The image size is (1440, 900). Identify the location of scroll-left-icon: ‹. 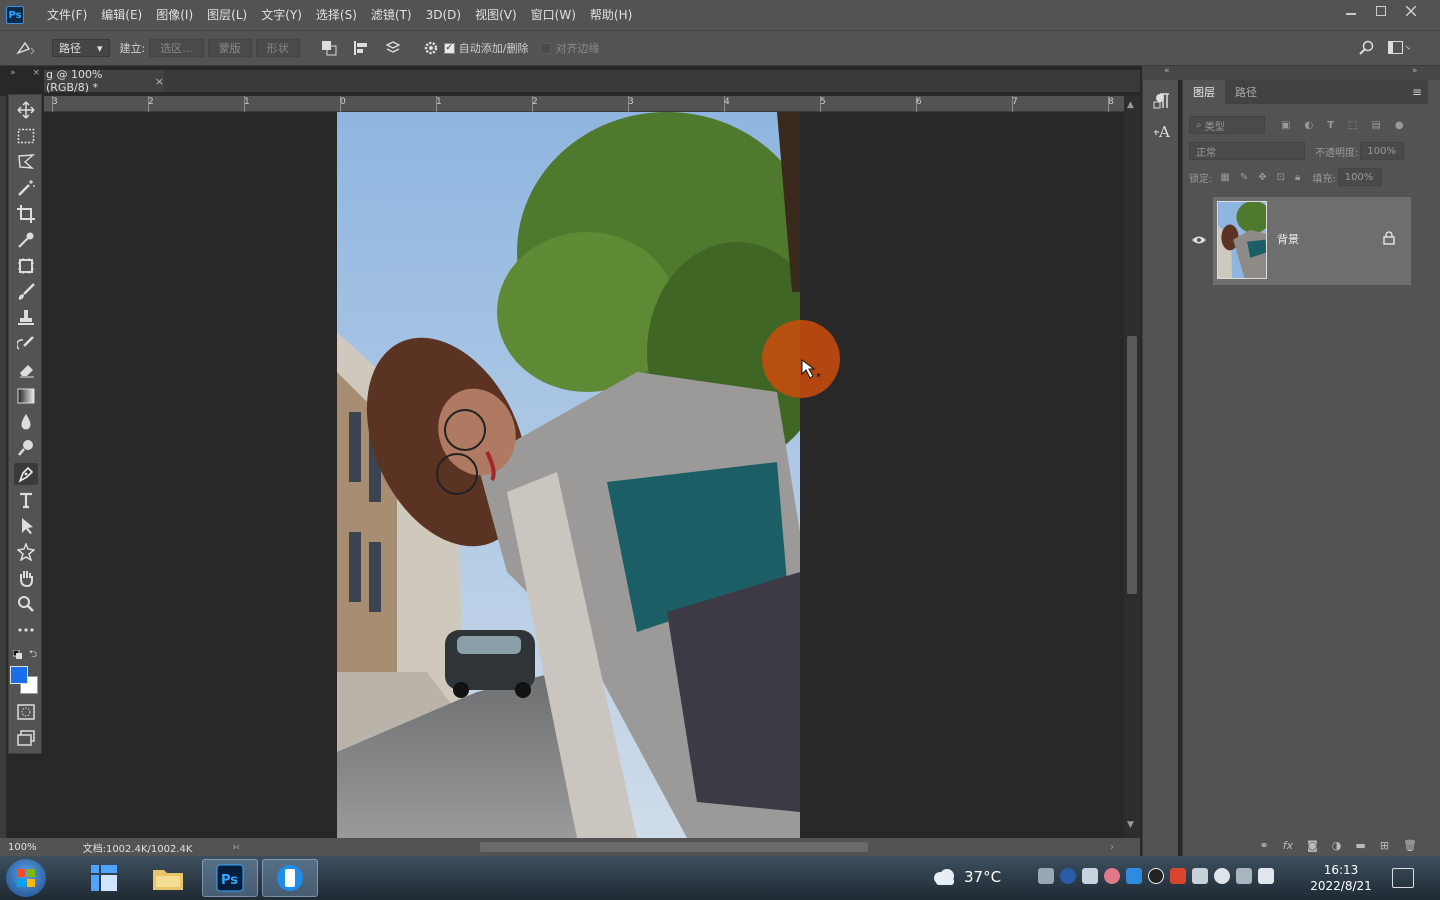
(238, 847).